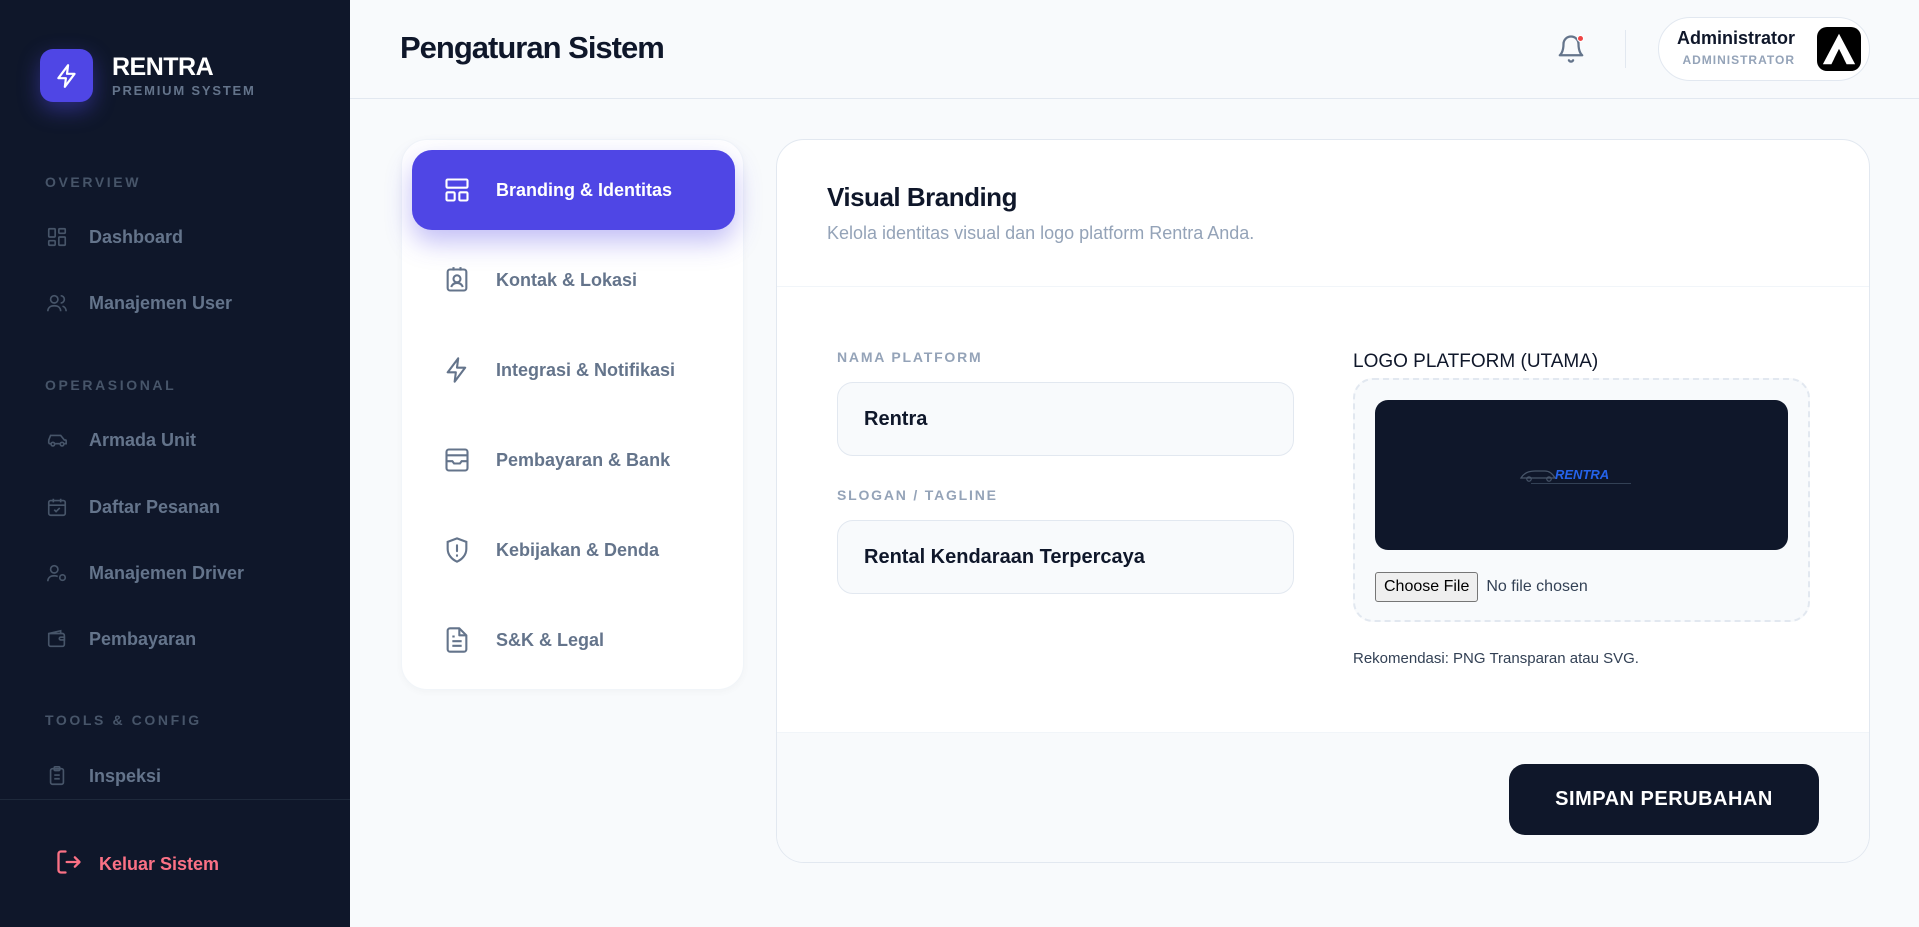  Describe the element at coordinates (163, 67) in the screenshot. I see `brand-name: RENTRA` at that location.